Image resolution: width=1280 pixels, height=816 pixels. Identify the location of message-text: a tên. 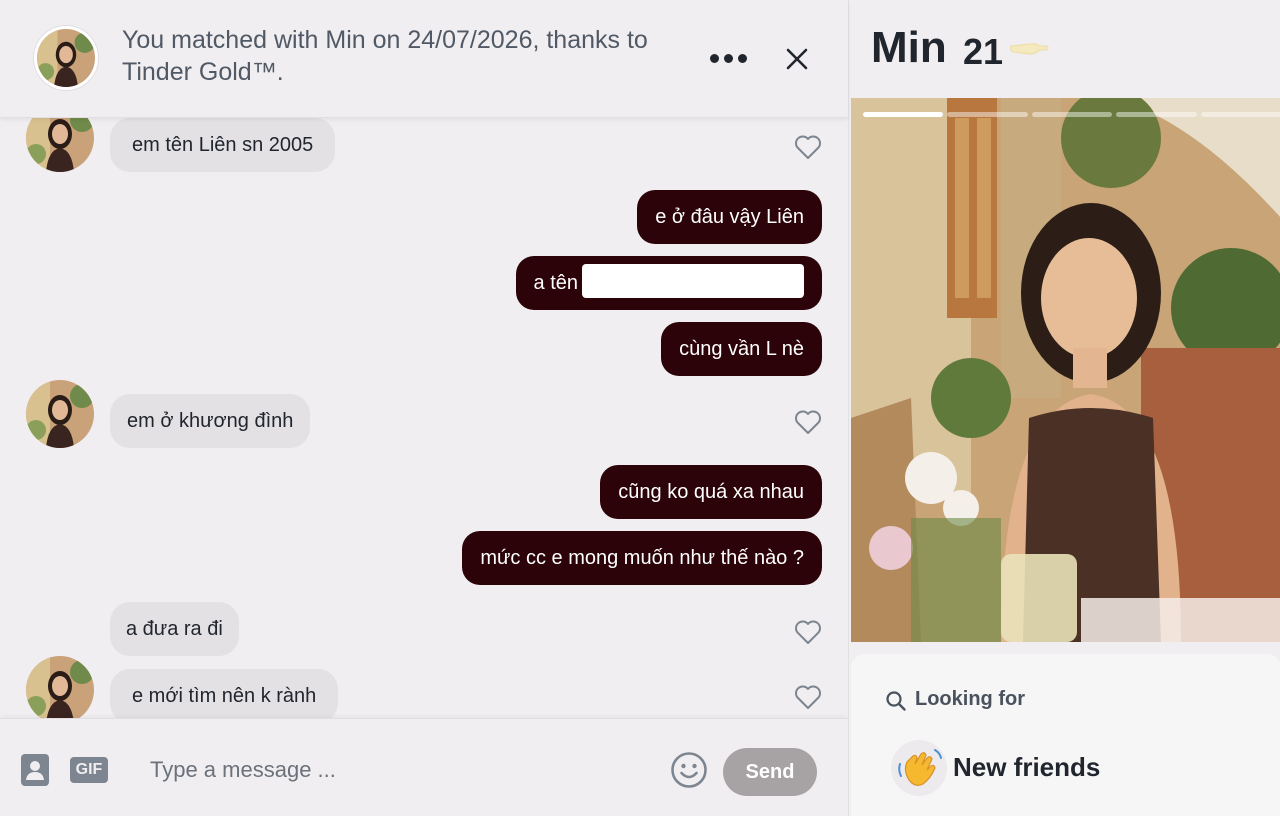
(555, 283).